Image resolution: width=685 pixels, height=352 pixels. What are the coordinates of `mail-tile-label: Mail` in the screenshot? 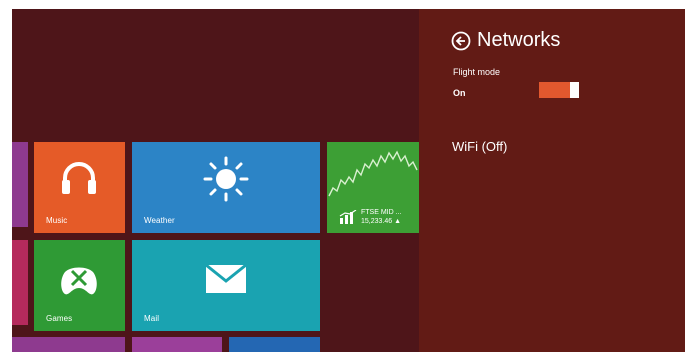 It's located at (152, 318).